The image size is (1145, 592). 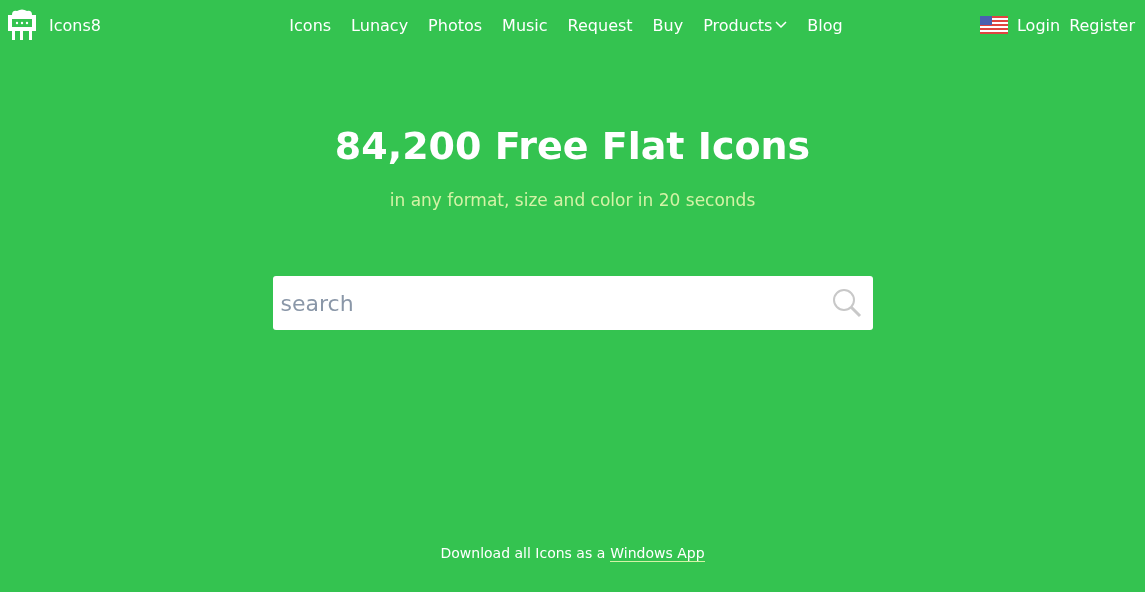 I want to click on nav-link: Lunacy, so click(x=380, y=25).